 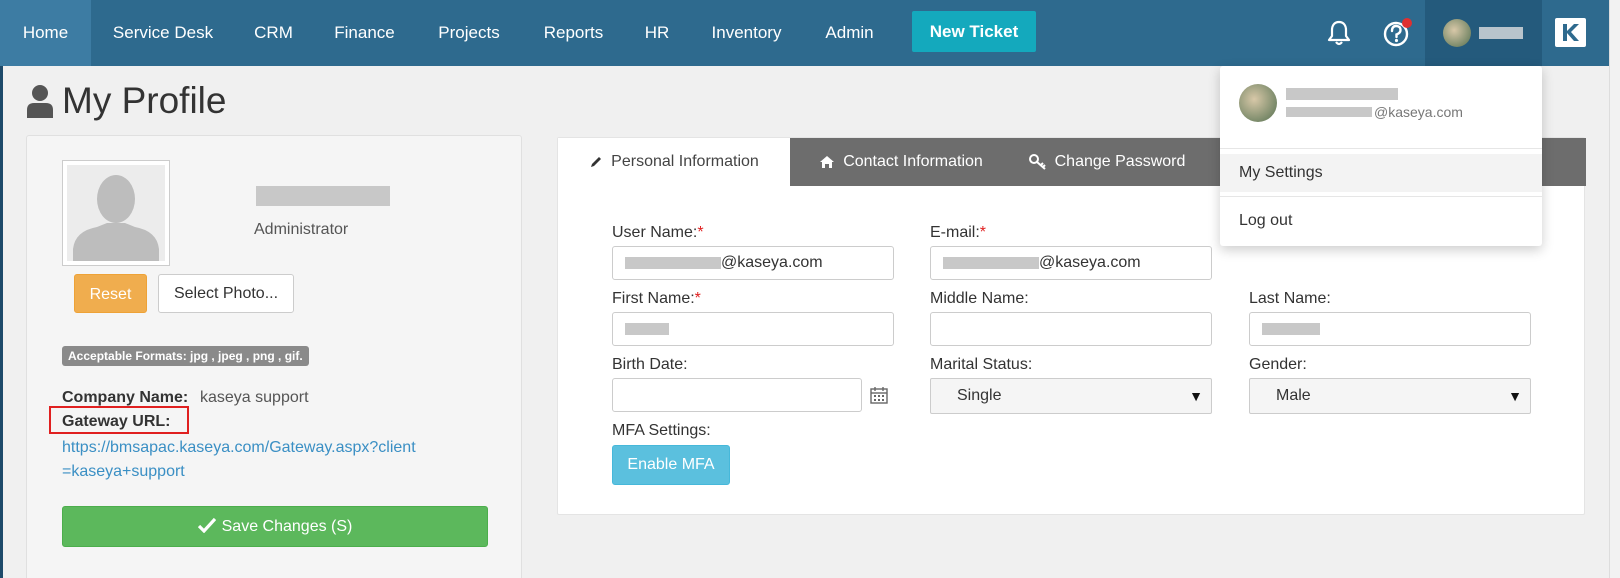 What do you see at coordinates (144, 100) in the screenshot?
I see `page-title-text: My Profile` at bounding box center [144, 100].